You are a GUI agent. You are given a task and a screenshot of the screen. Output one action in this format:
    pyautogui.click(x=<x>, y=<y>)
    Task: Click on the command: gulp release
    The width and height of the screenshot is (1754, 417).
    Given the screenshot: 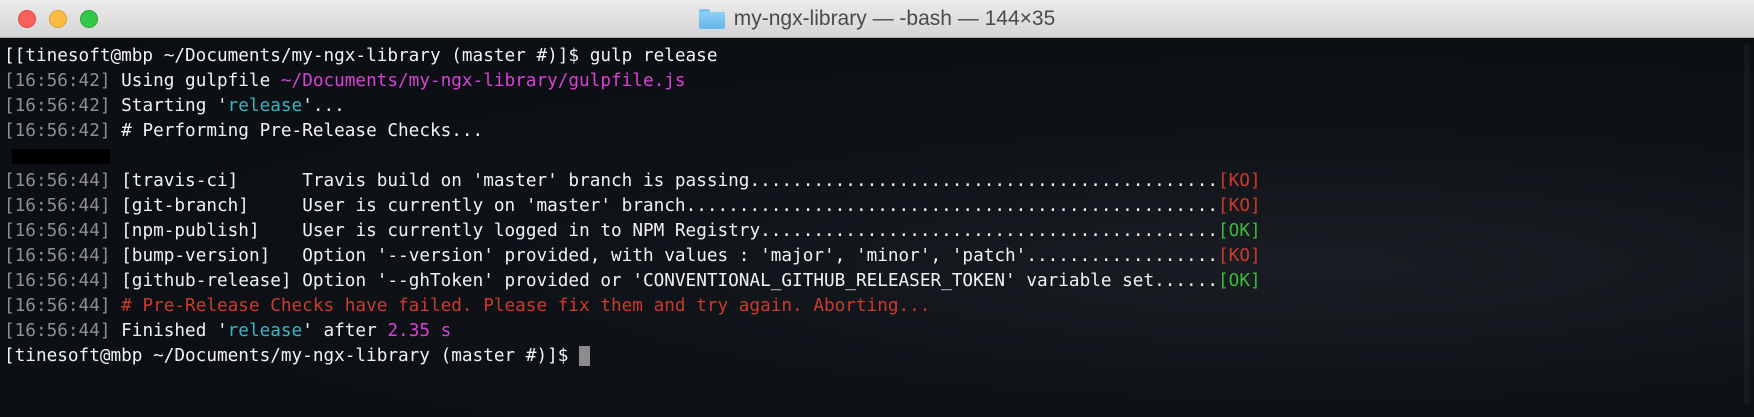 What is the action you would take?
    pyautogui.click(x=653, y=56)
    